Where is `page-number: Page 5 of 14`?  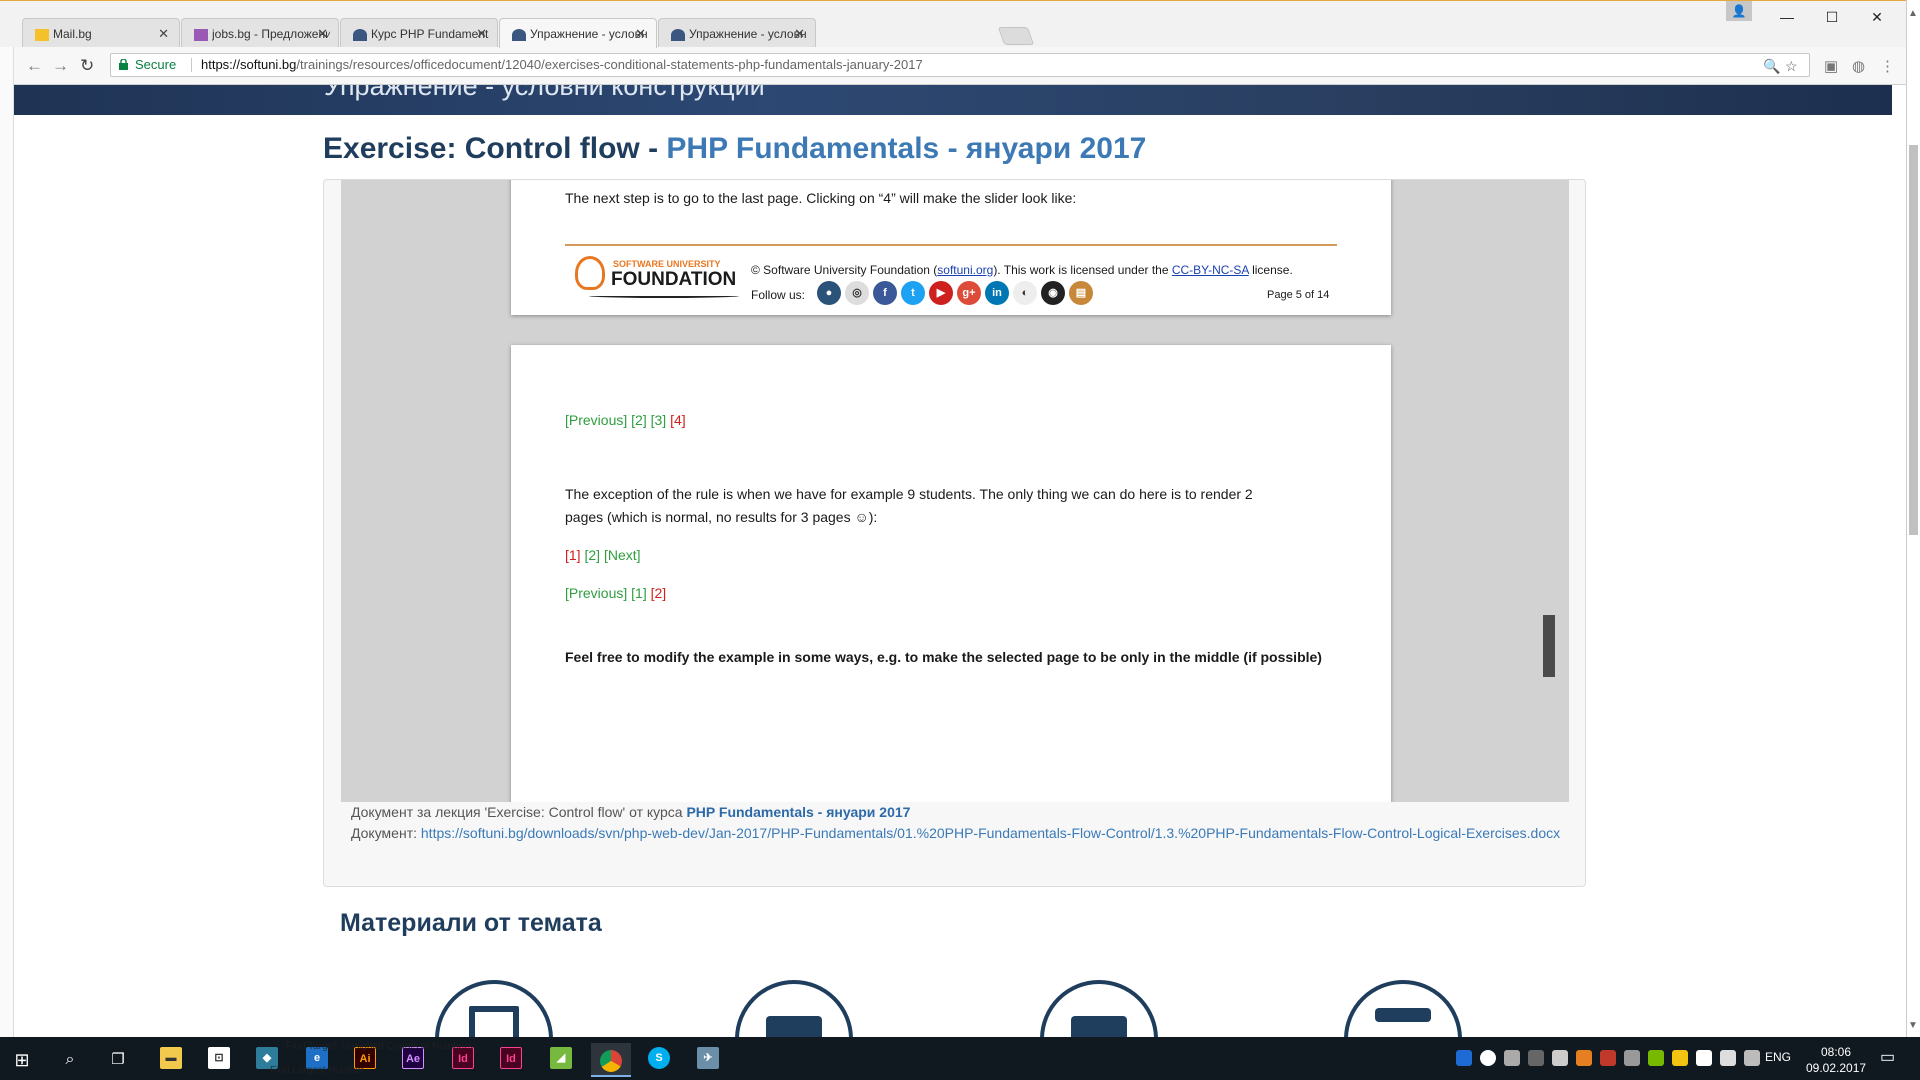 page-number: Page 5 of 14 is located at coordinates (1298, 295).